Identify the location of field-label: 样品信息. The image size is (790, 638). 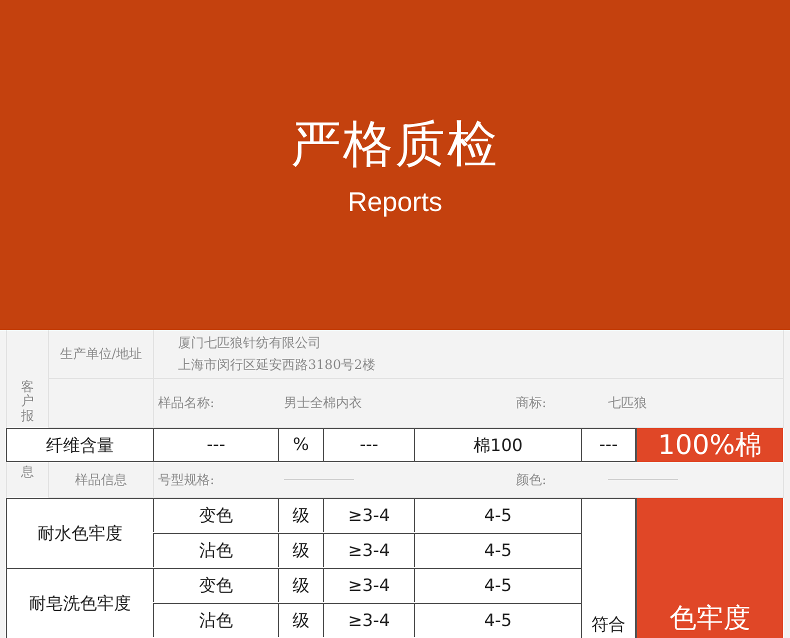
(101, 480).